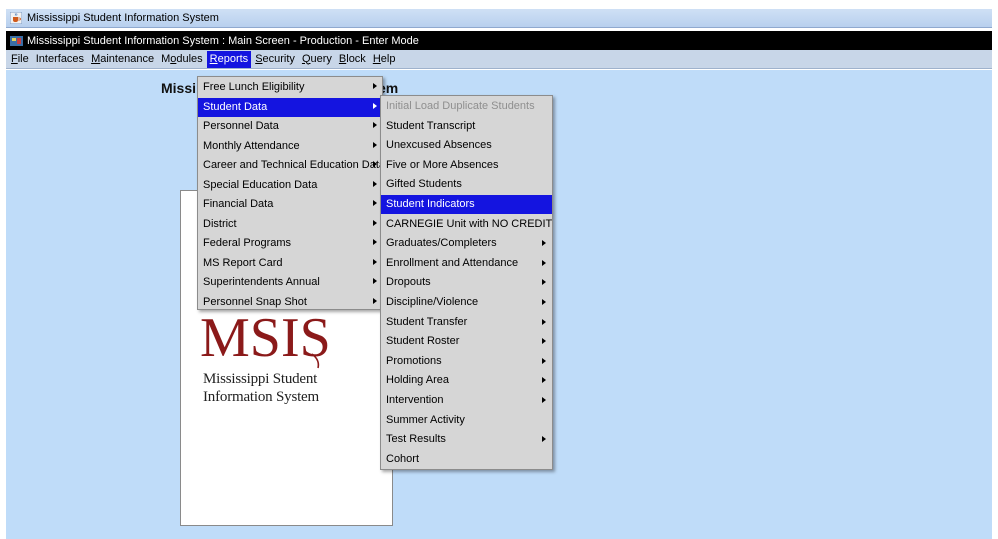  I want to click on reports-menu-item-career-and-technical-education-data: Career and Technical Education Data, so click(292, 165).